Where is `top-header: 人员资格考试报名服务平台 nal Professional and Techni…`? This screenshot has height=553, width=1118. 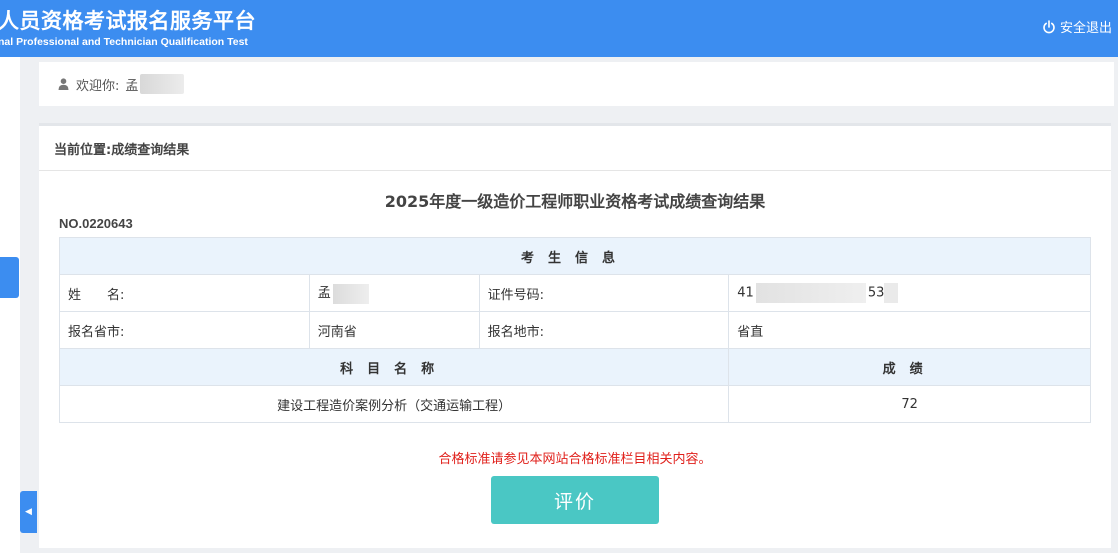
top-header: 人员资格考试报名服务平台 nal Professional and Techni… is located at coordinates (559, 28).